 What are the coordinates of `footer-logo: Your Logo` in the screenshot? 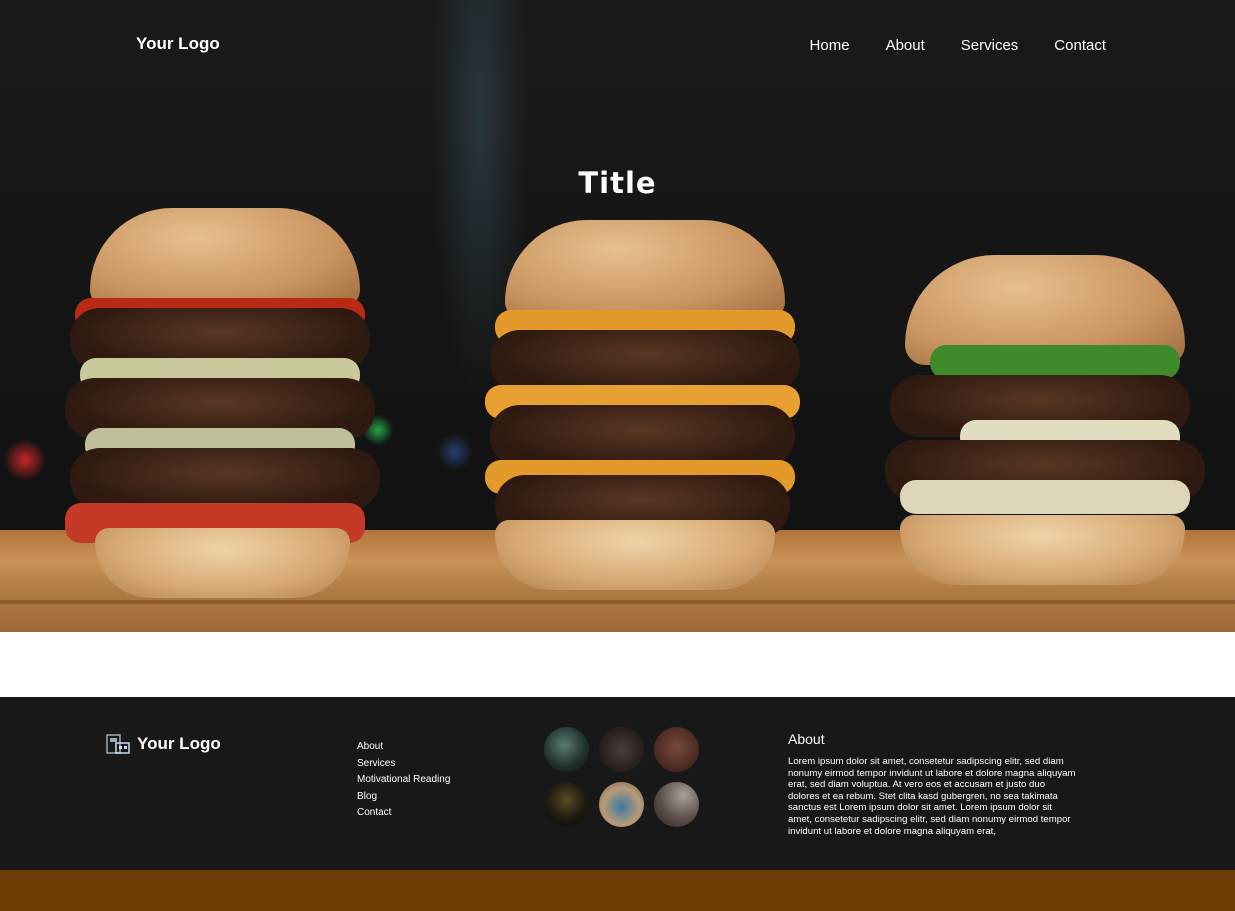 It's located at (163, 744).